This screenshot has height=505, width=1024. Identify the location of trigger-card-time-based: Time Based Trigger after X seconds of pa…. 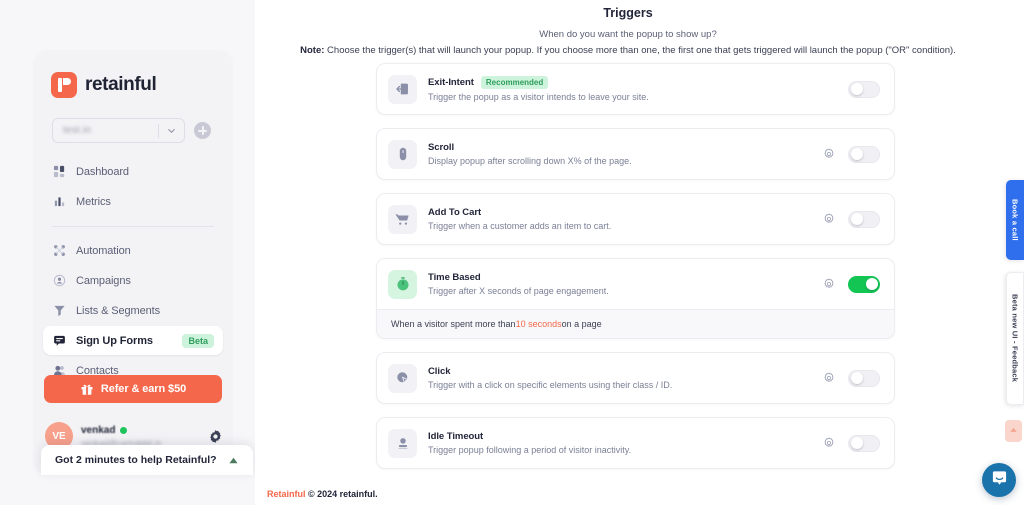
(635, 298).